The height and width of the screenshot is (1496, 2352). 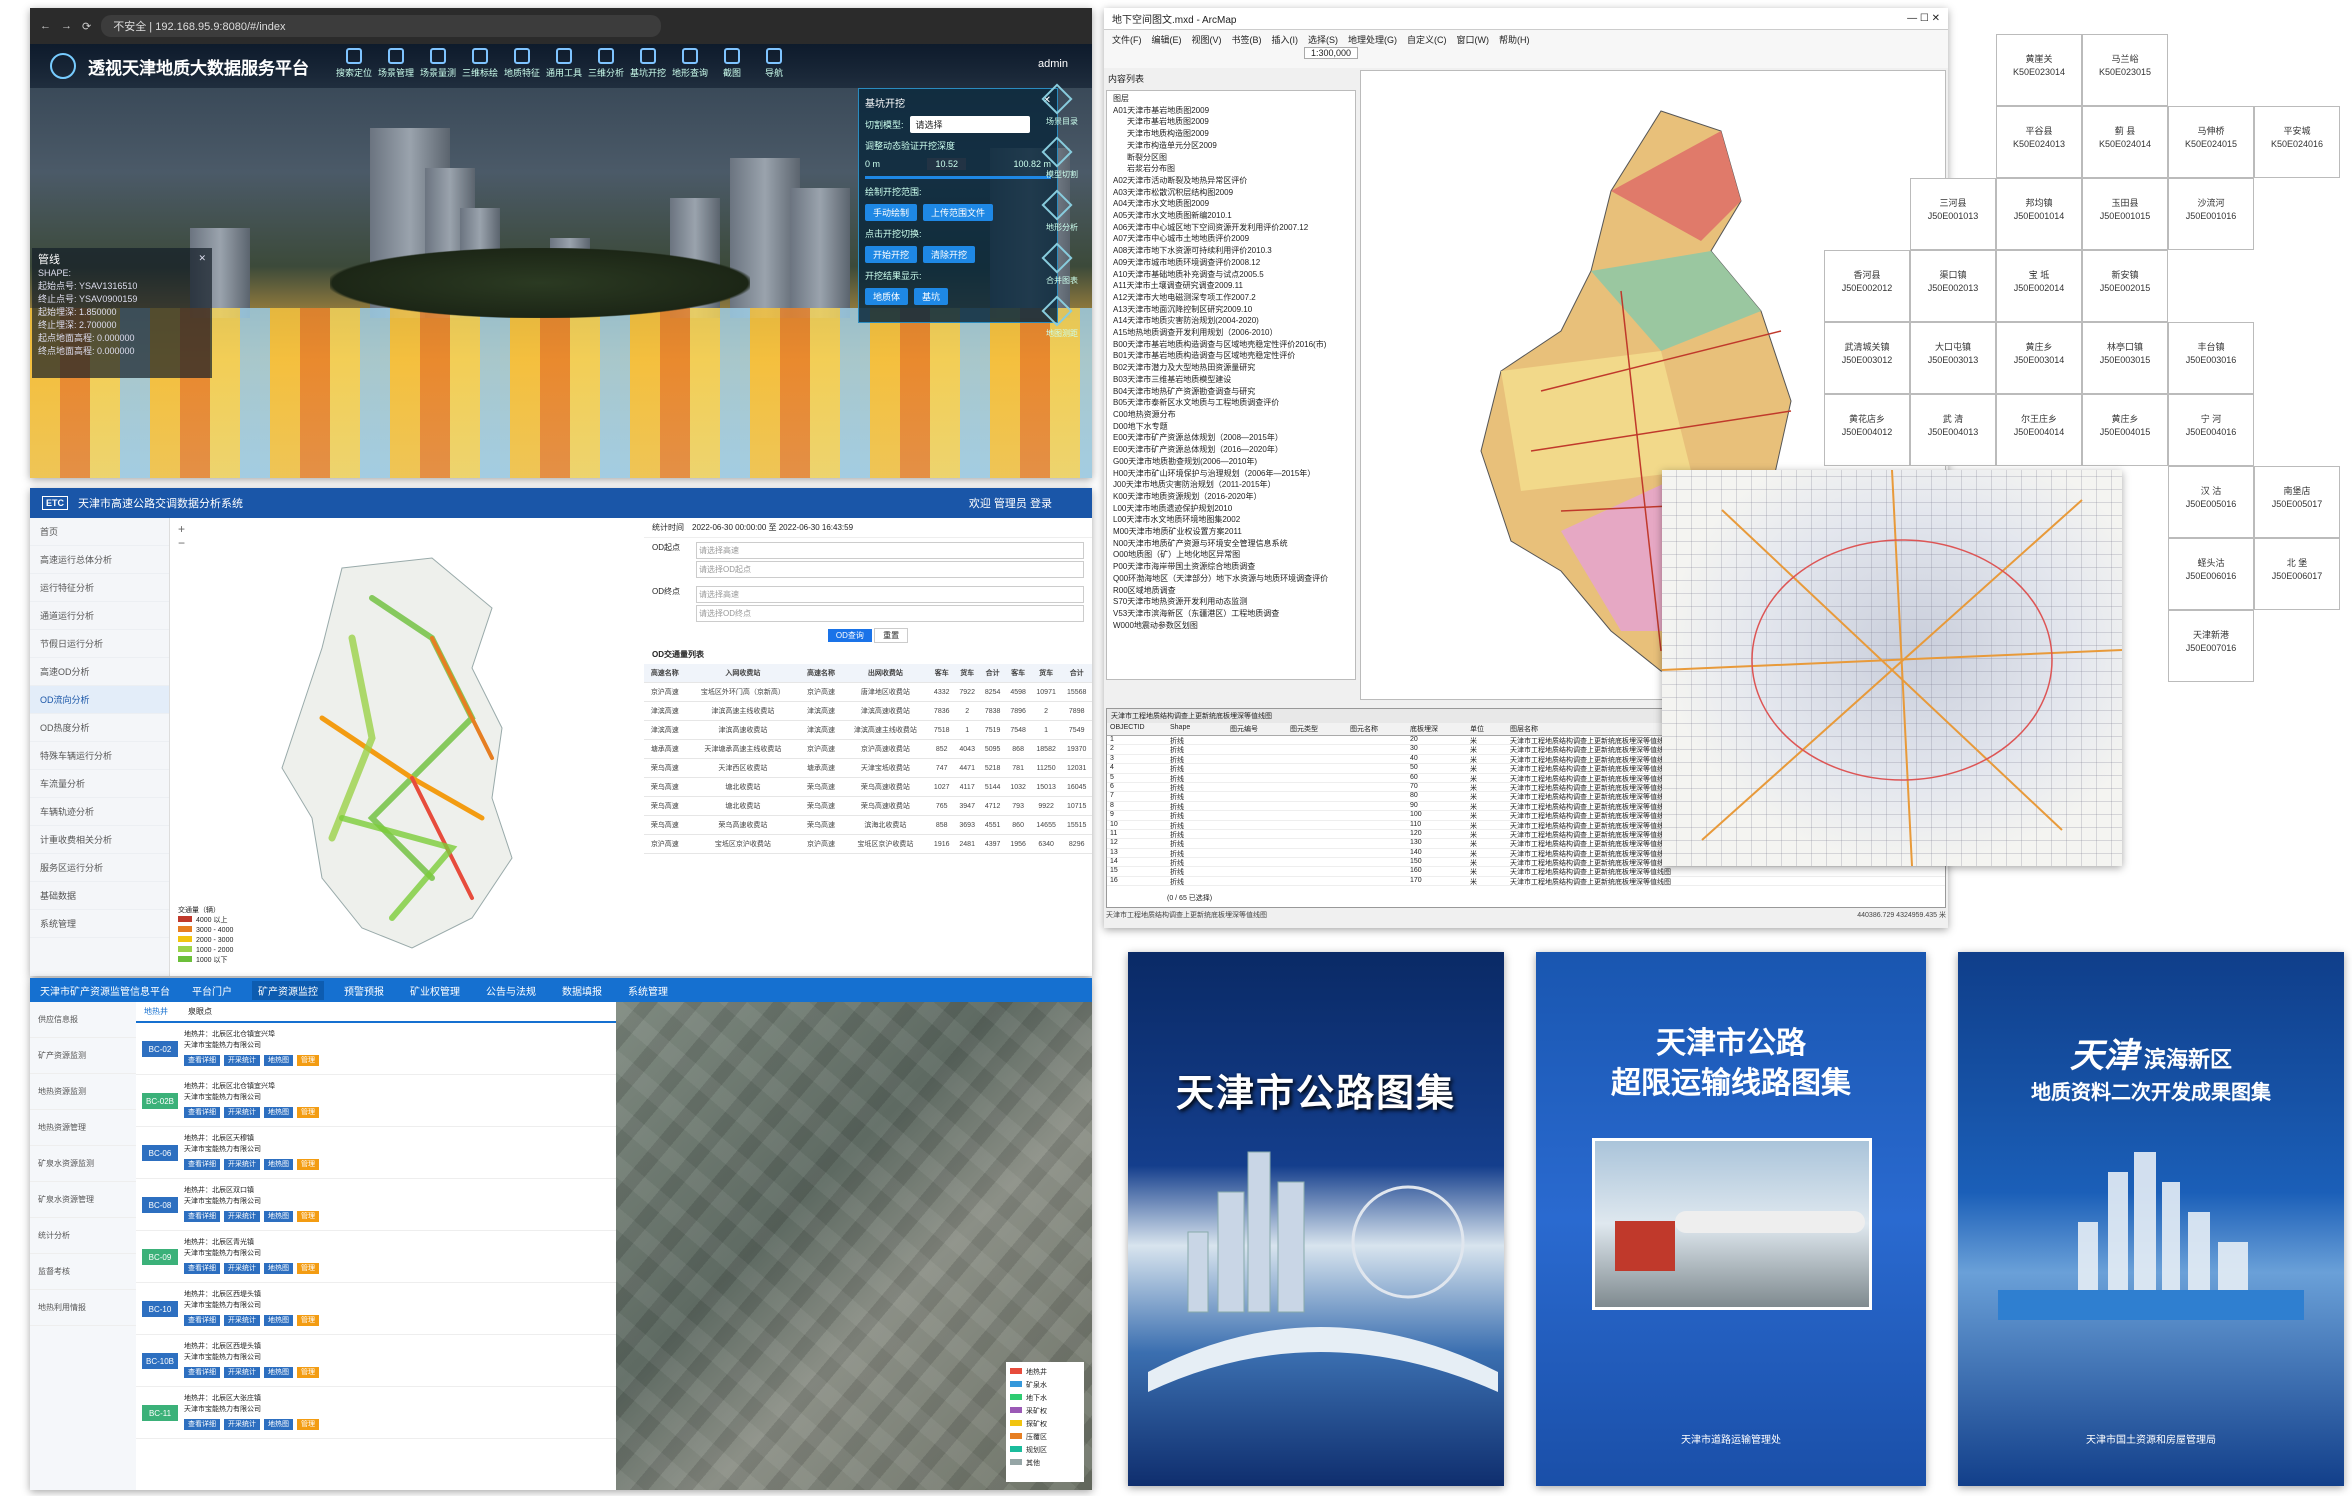 What do you see at coordinates (288, 990) in the screenshot?
I see `nav-item: 矿产资源监控` at bounding box center [288, 990].